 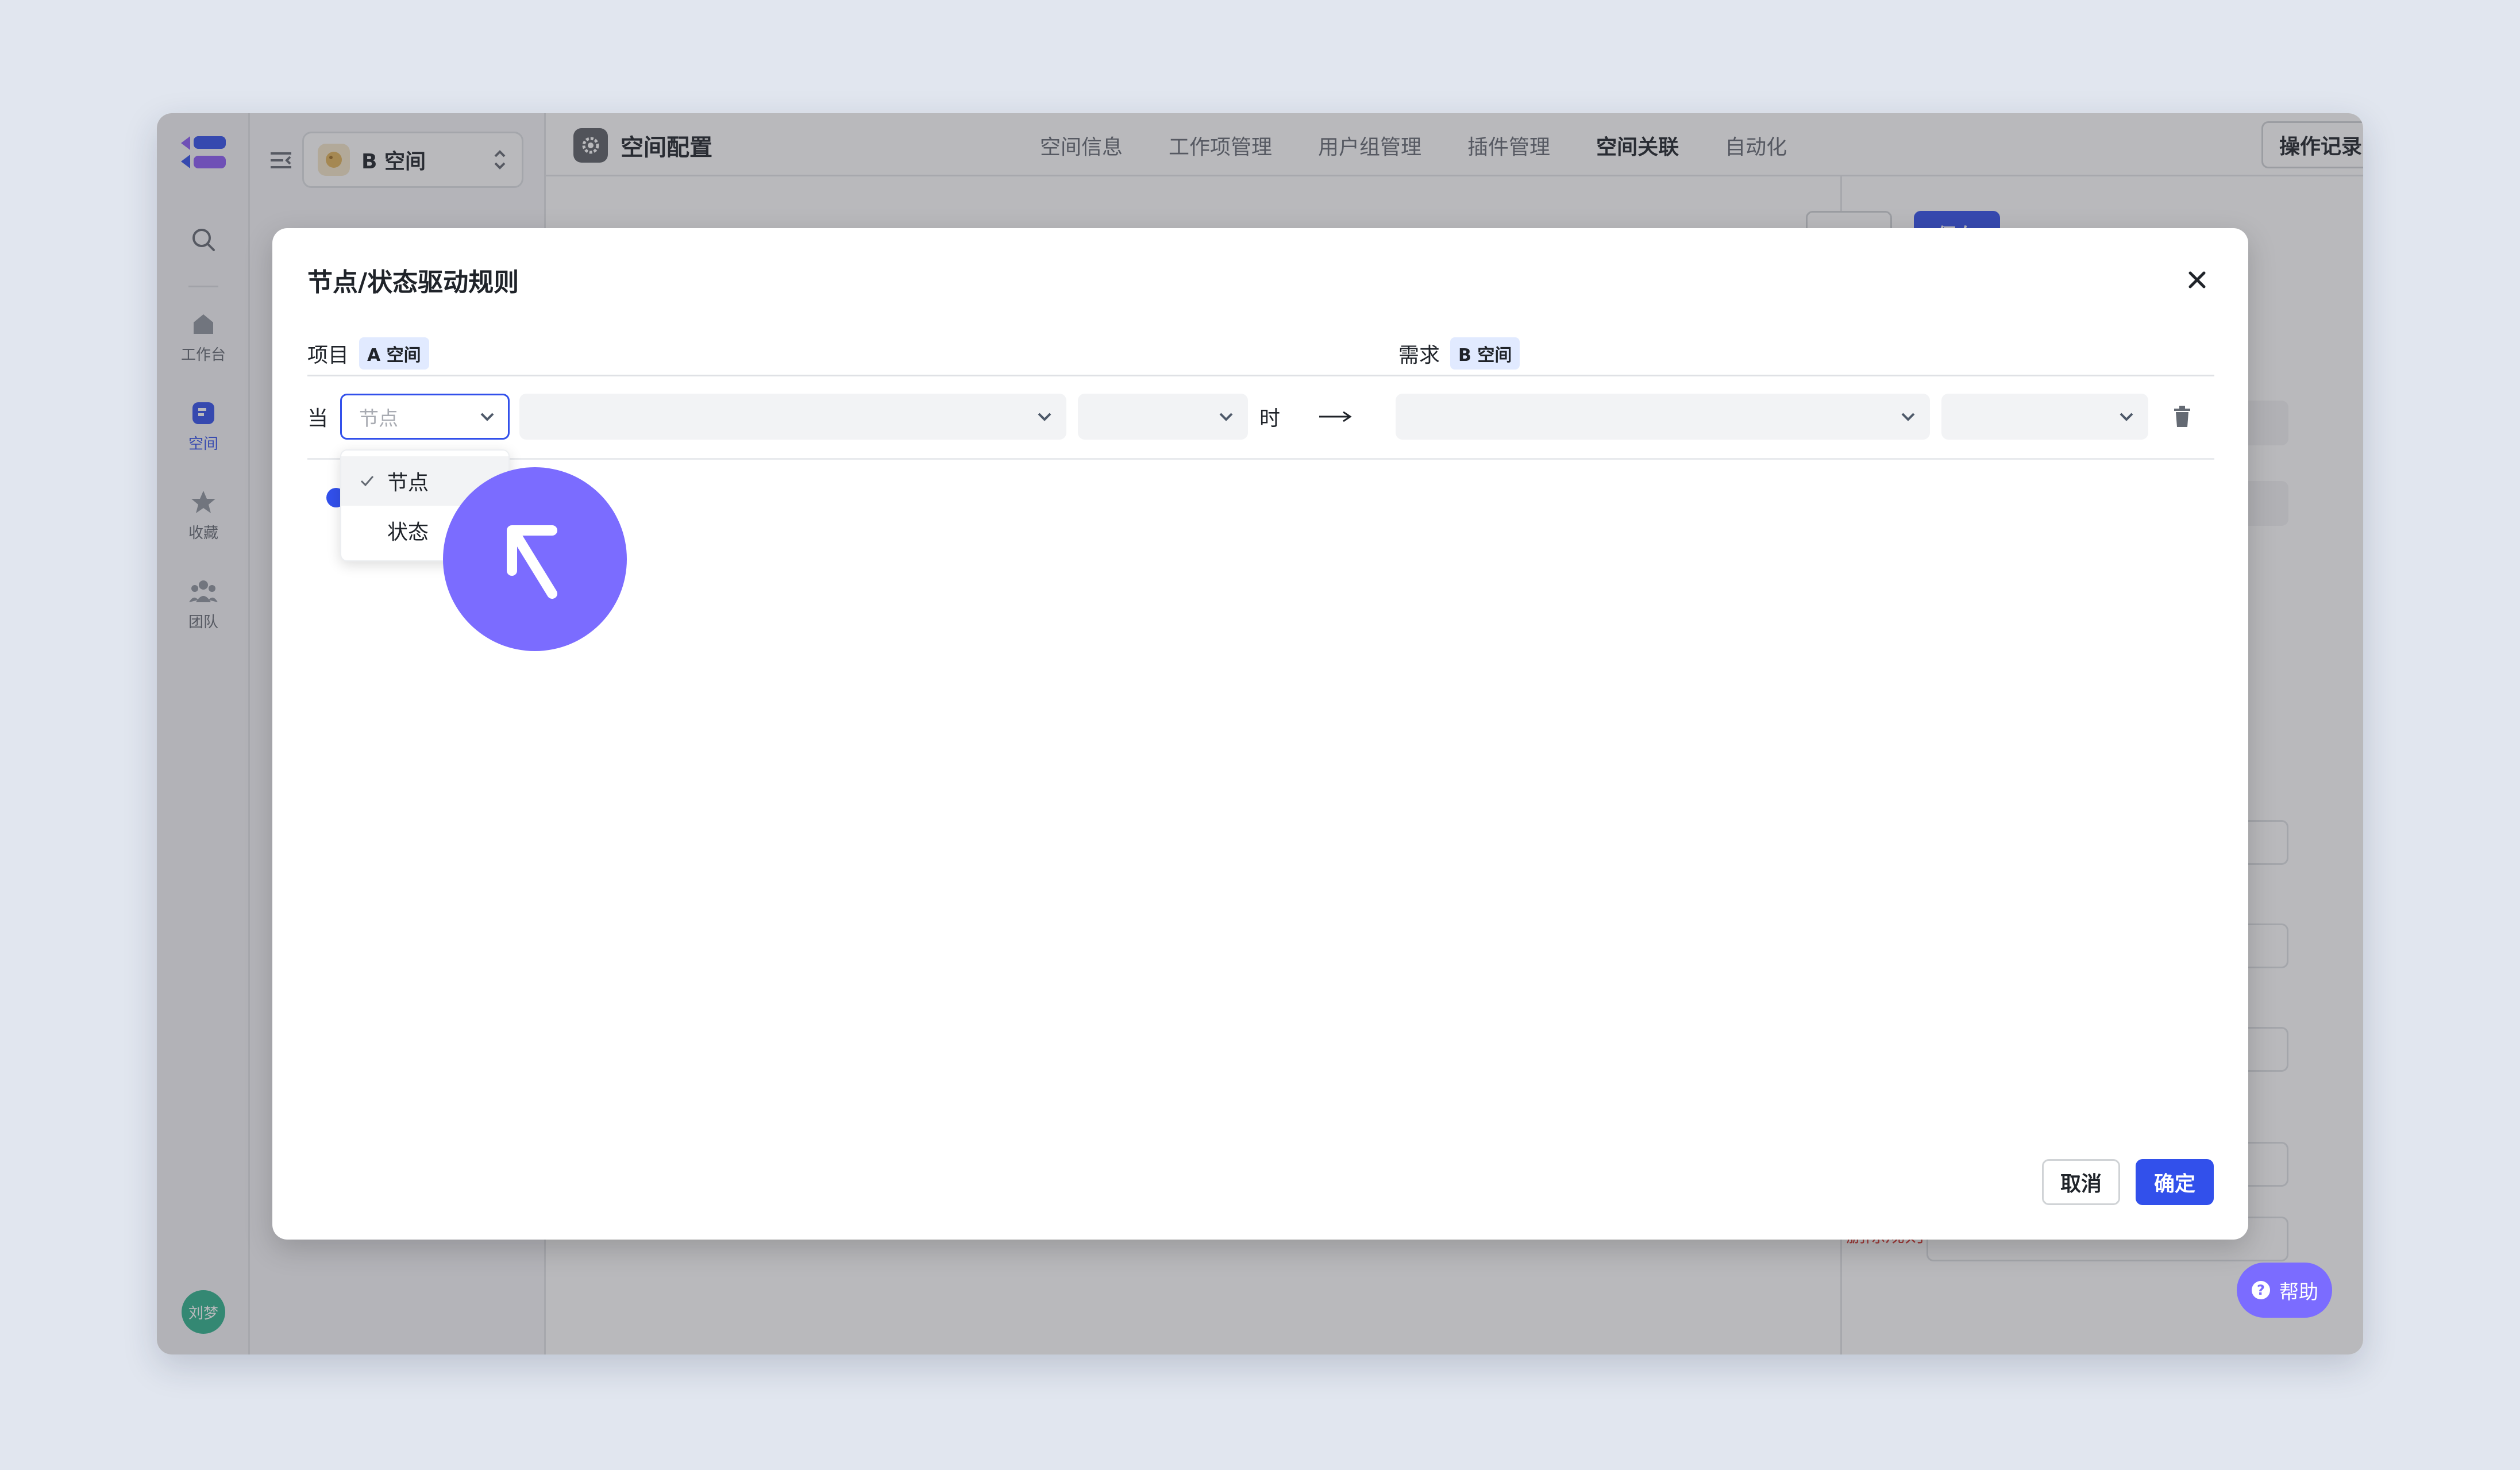 What do you see at coordinates (1663, 417) in the screenshot?
I see `target-node-select` at bounding box center [1663, 417].